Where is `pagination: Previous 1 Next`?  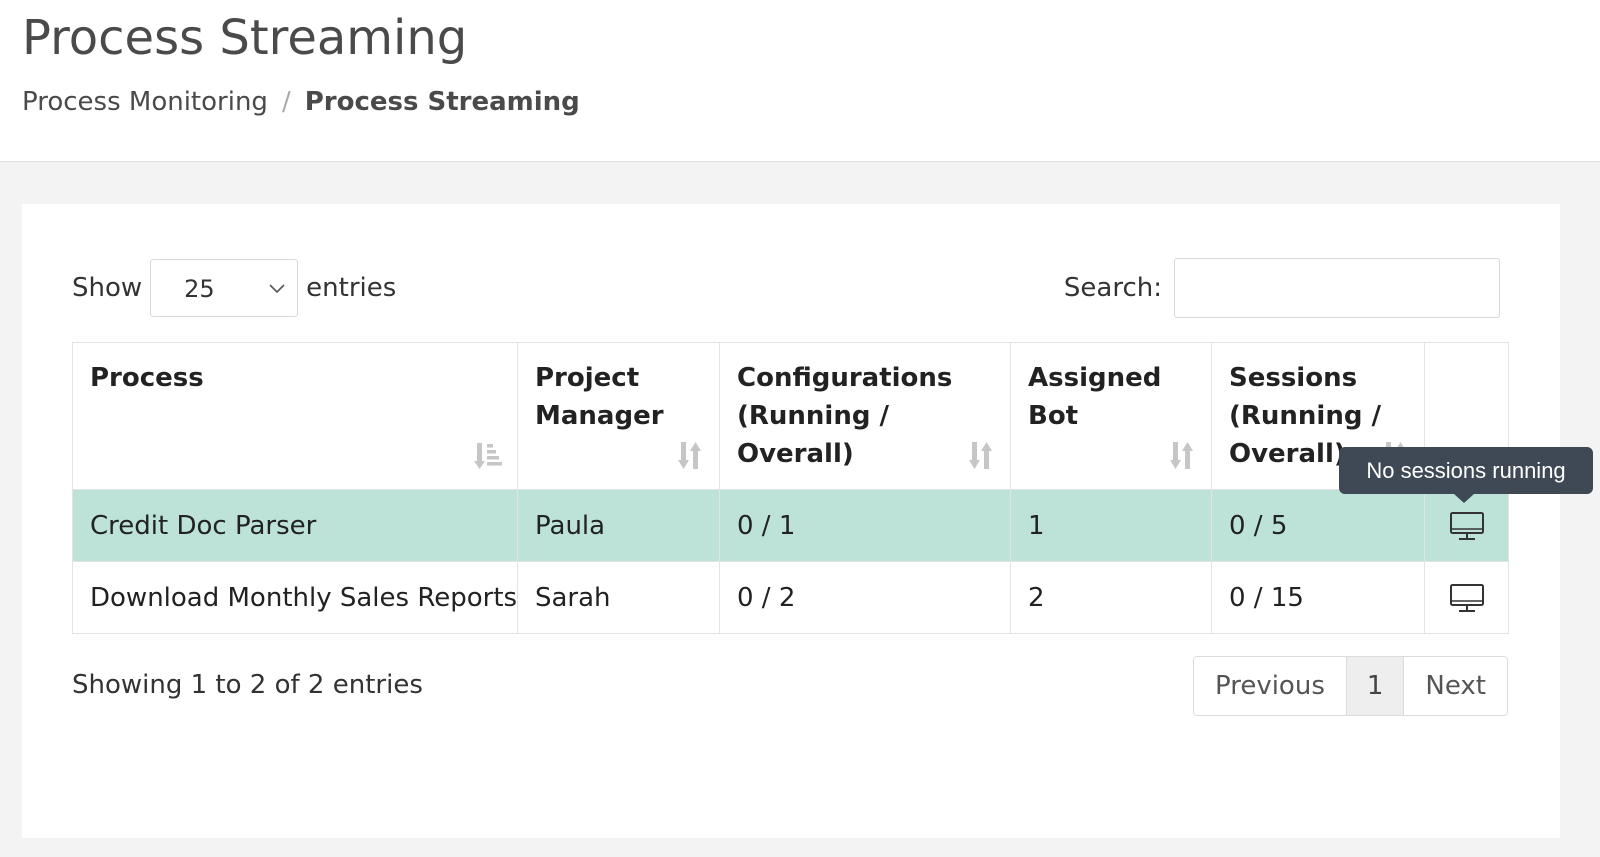
pagination: Previous 1 Next is located at coordinates (1350, 686).